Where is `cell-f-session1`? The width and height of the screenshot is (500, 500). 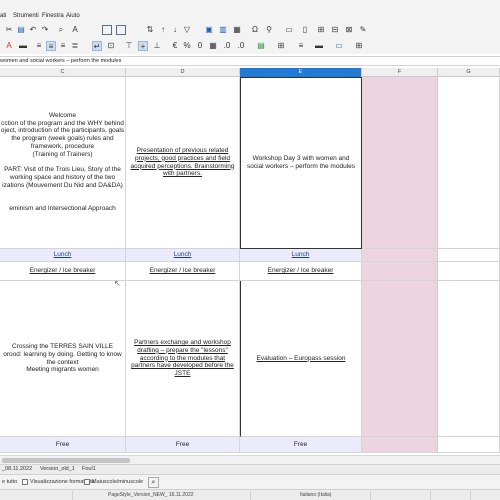
cell-f-session1 is located at coordinates (400, 163).